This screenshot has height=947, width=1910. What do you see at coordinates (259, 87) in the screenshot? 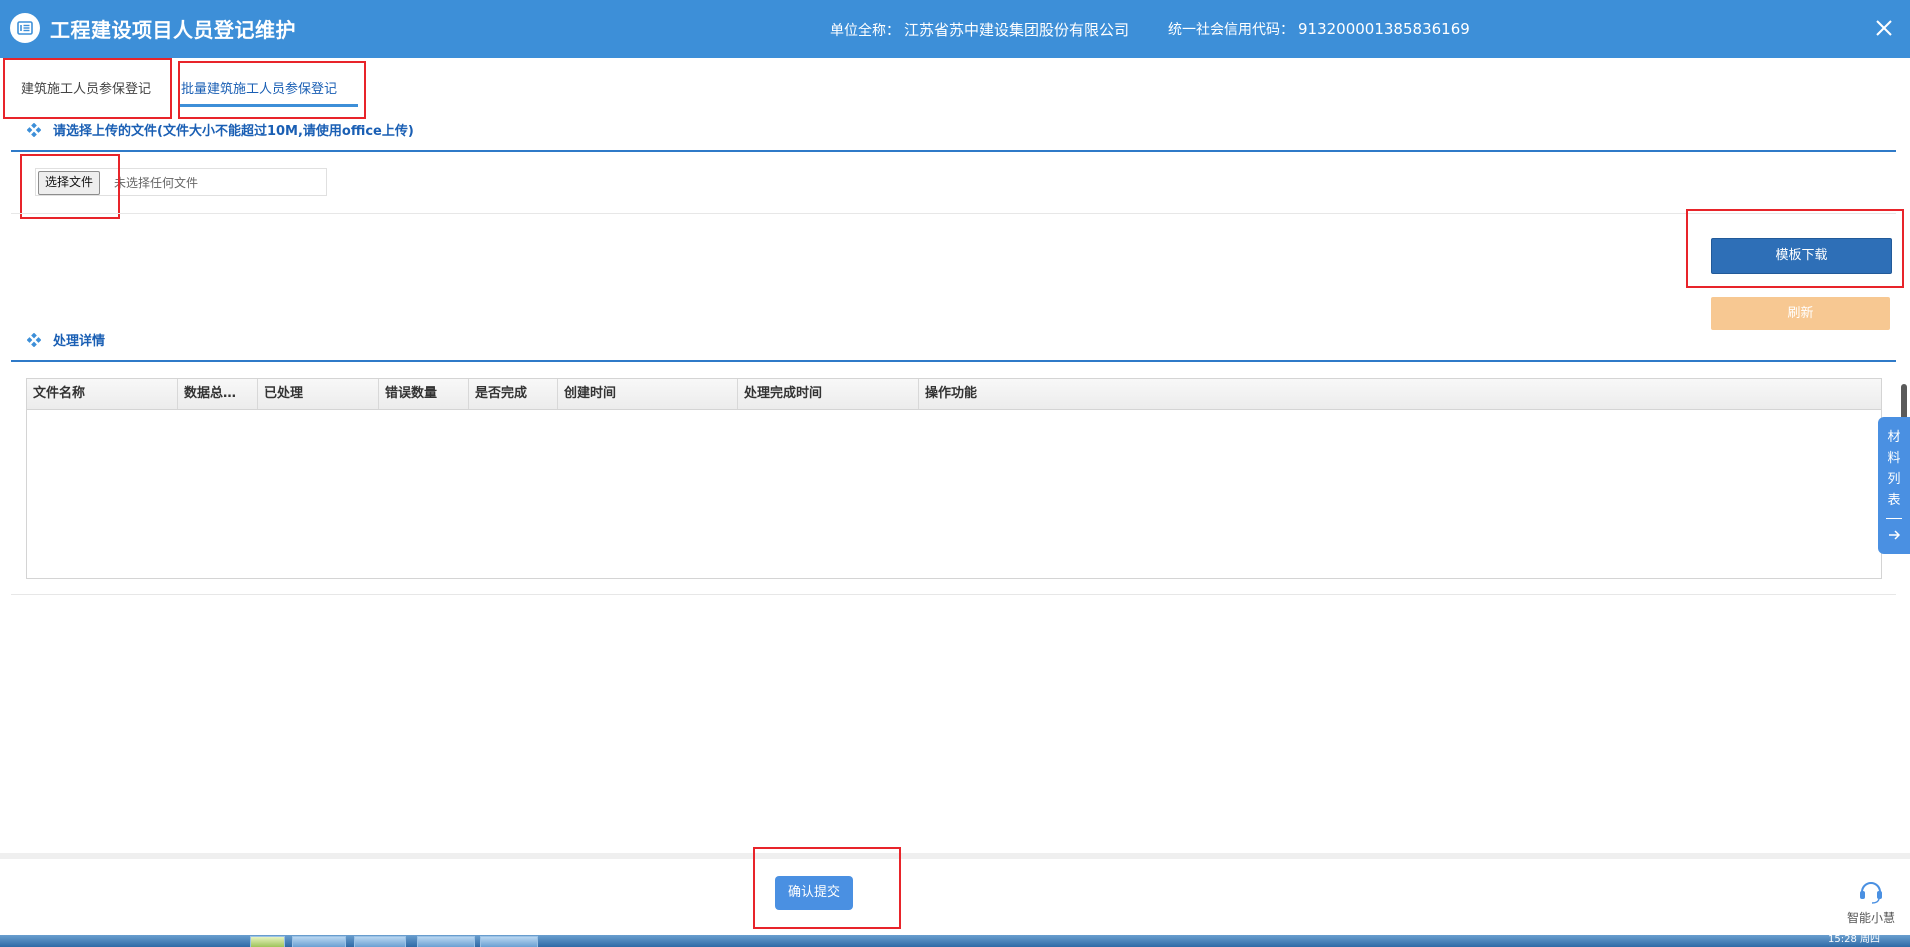
I see `tab-batch-registration: 批量建筑施工人员参保登记` at bounding box center [259, 87].